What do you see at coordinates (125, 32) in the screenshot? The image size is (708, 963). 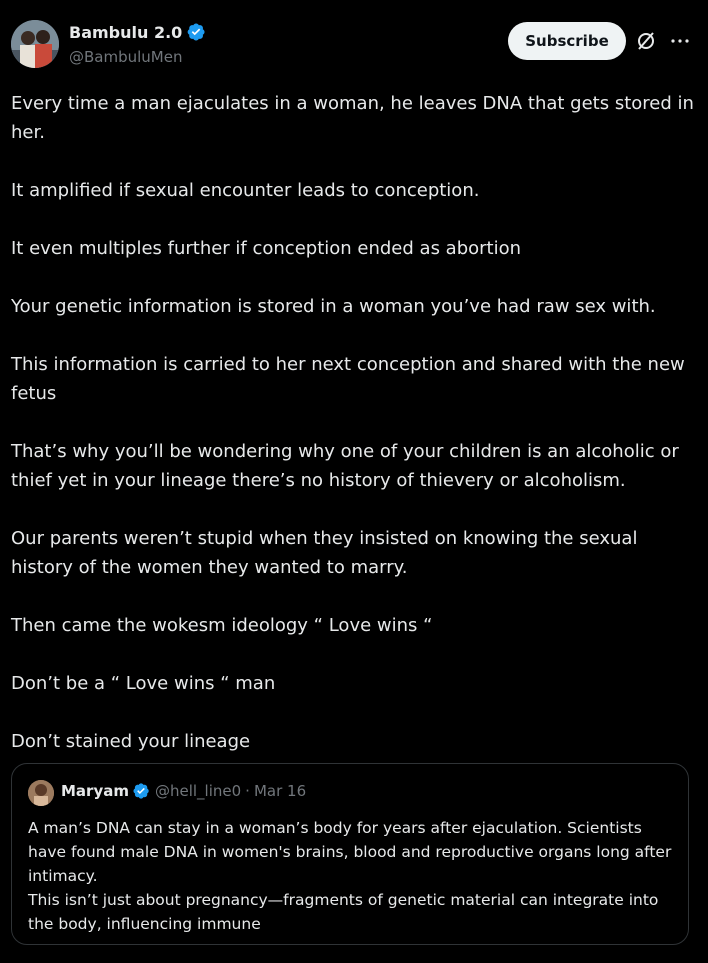 I see `author-display-name: Bambulu 2.0` at bounding box center [125, 32].